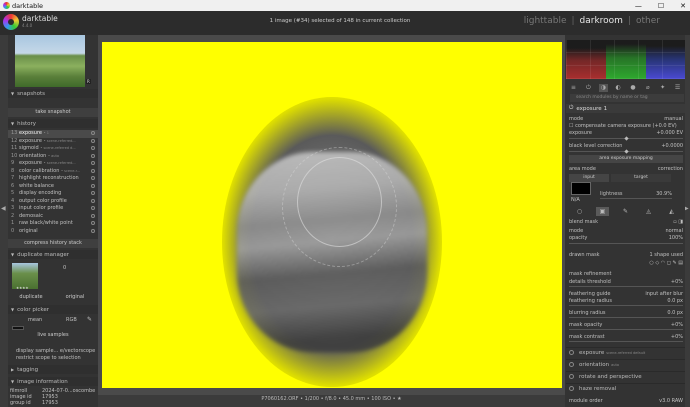 Image resolution: width=690 pixels, height=407 pixels. What do you see at coordinates (626, 305) in the screenshot?
I see `feathering-radius-slider` at bounding box center [626, 305].